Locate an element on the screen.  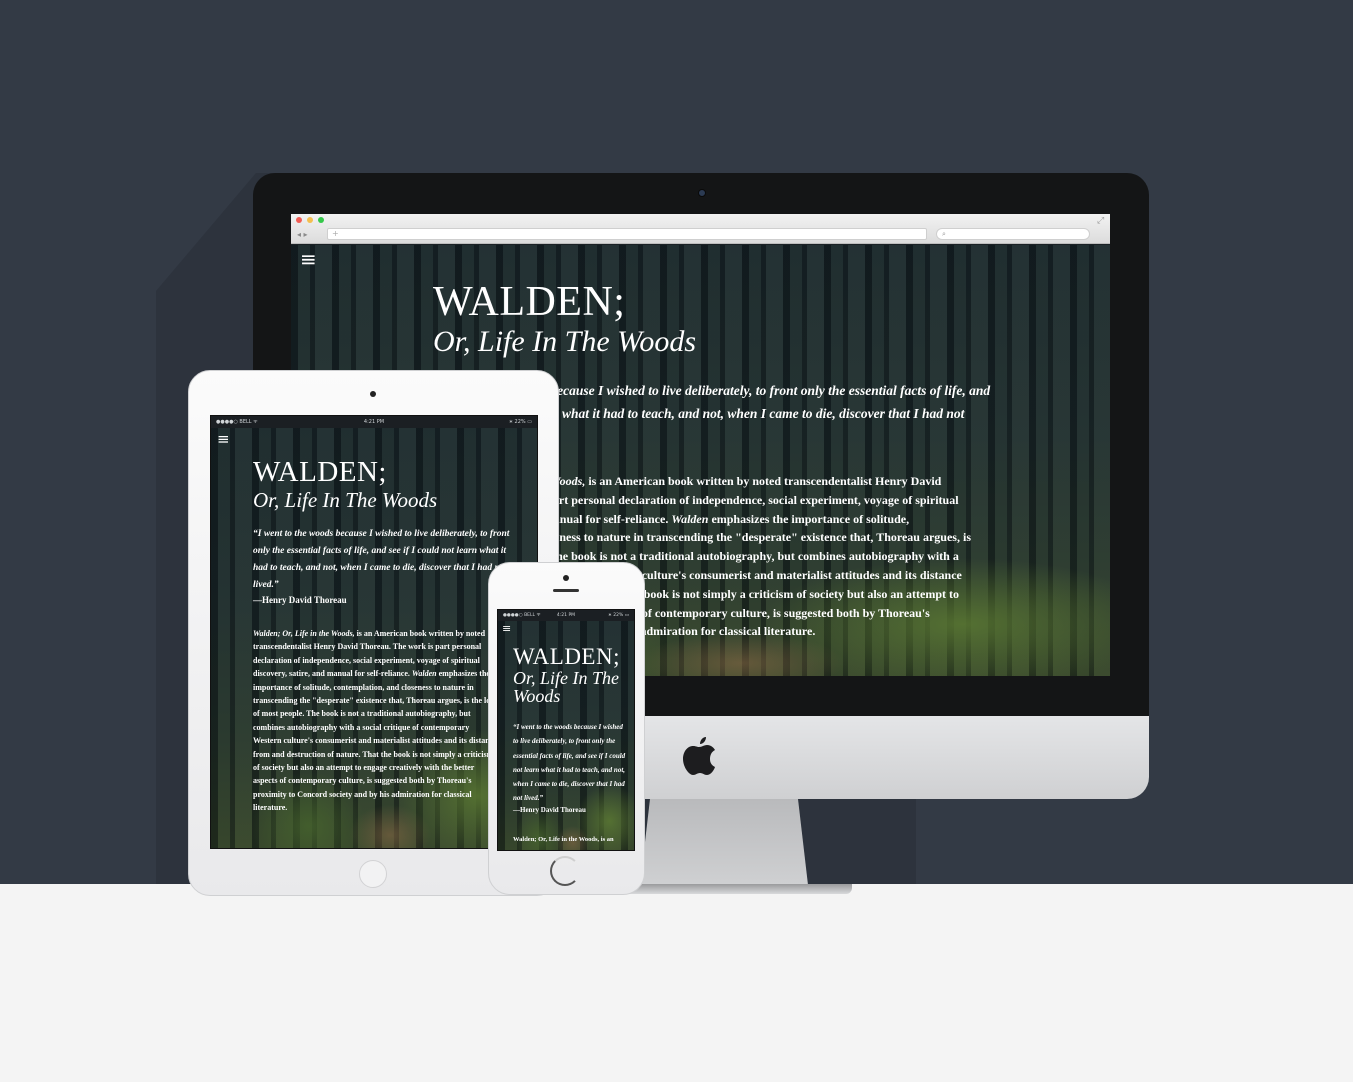
imac-camera is located at coordinates (702, 193).